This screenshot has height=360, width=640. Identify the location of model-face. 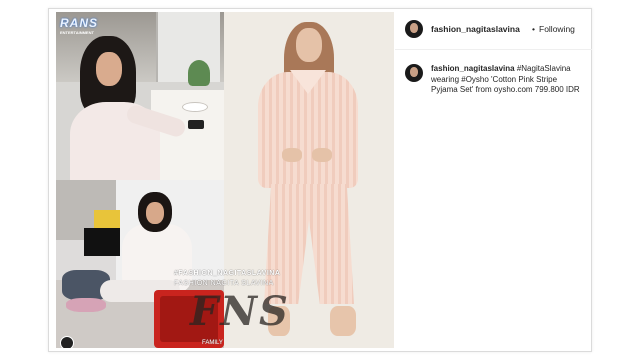
(309, 45).